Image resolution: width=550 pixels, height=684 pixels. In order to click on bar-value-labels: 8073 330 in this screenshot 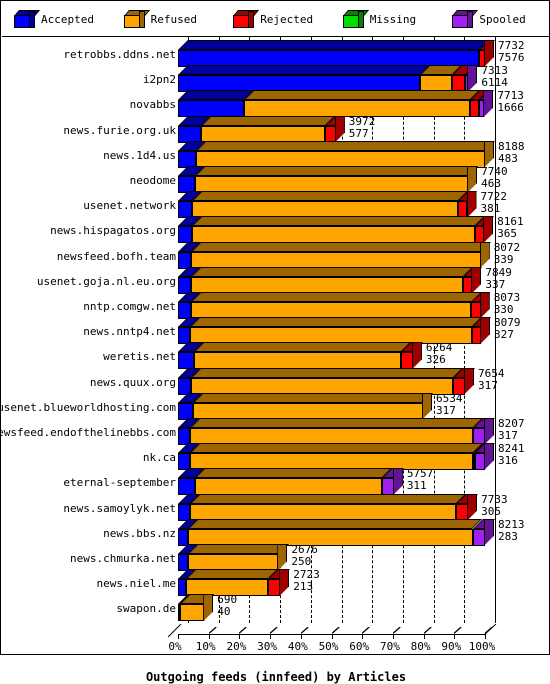, I will do `click(507, 304)`.